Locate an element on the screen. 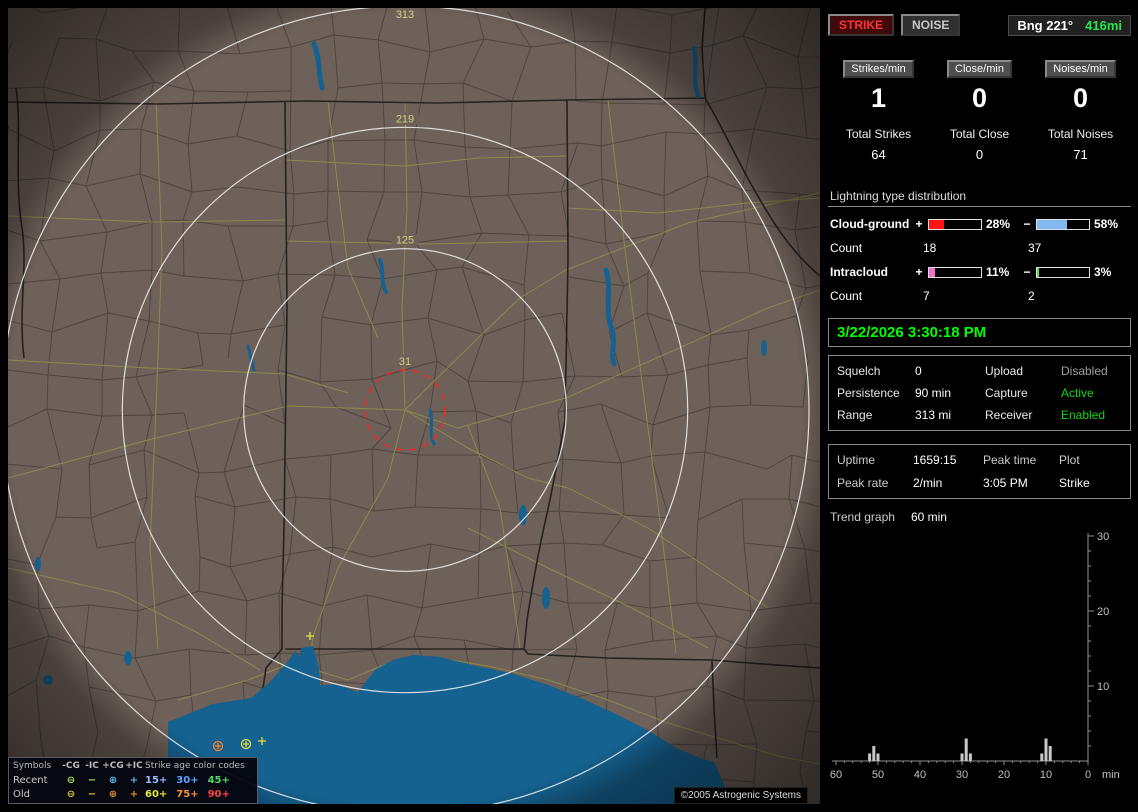  copyright-notice: ©2005 Astrogenic Systems is located at coordinates (740, 795).